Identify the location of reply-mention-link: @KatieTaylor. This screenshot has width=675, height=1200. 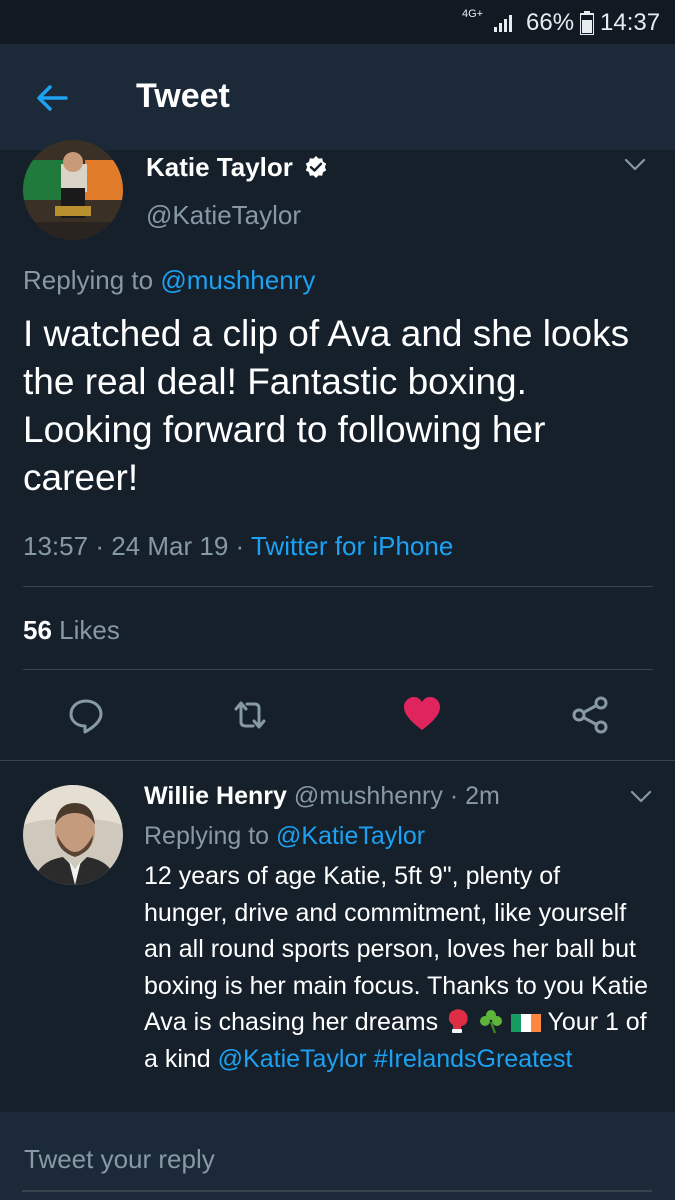
(292, 1059).